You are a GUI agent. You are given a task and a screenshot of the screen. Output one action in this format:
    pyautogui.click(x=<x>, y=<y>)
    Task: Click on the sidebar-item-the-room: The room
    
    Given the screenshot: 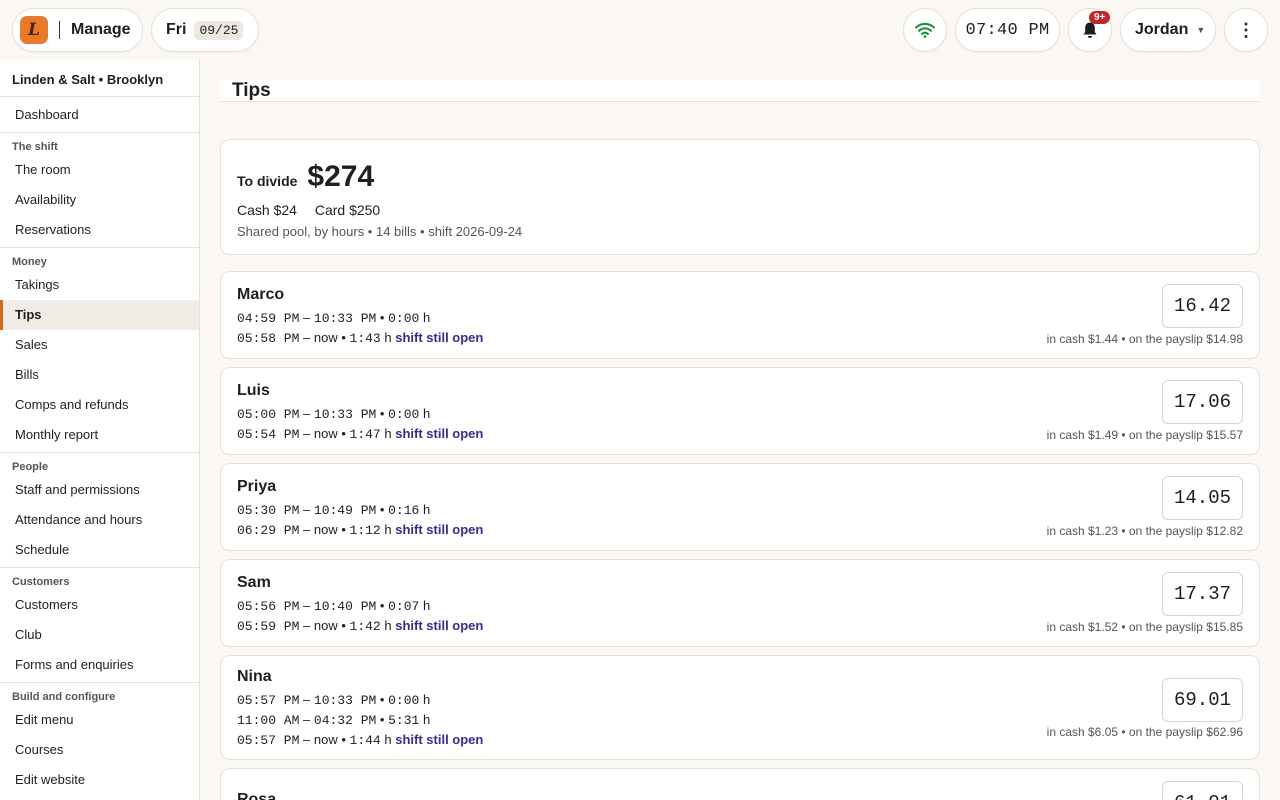 What is the action you would take?
    pyautogui.click(x=99, y=170)
    